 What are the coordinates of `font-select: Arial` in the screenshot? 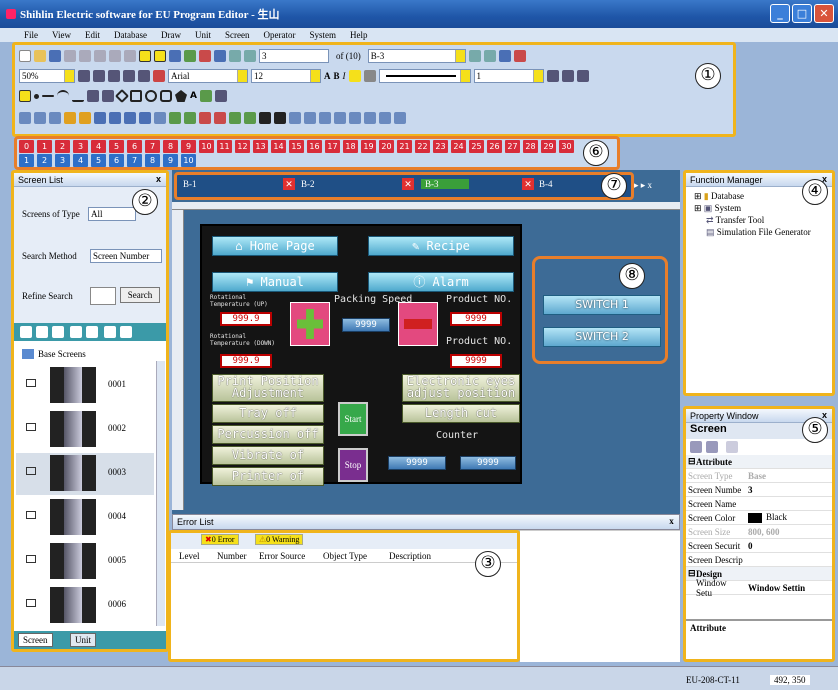 It's located at (208, 76).